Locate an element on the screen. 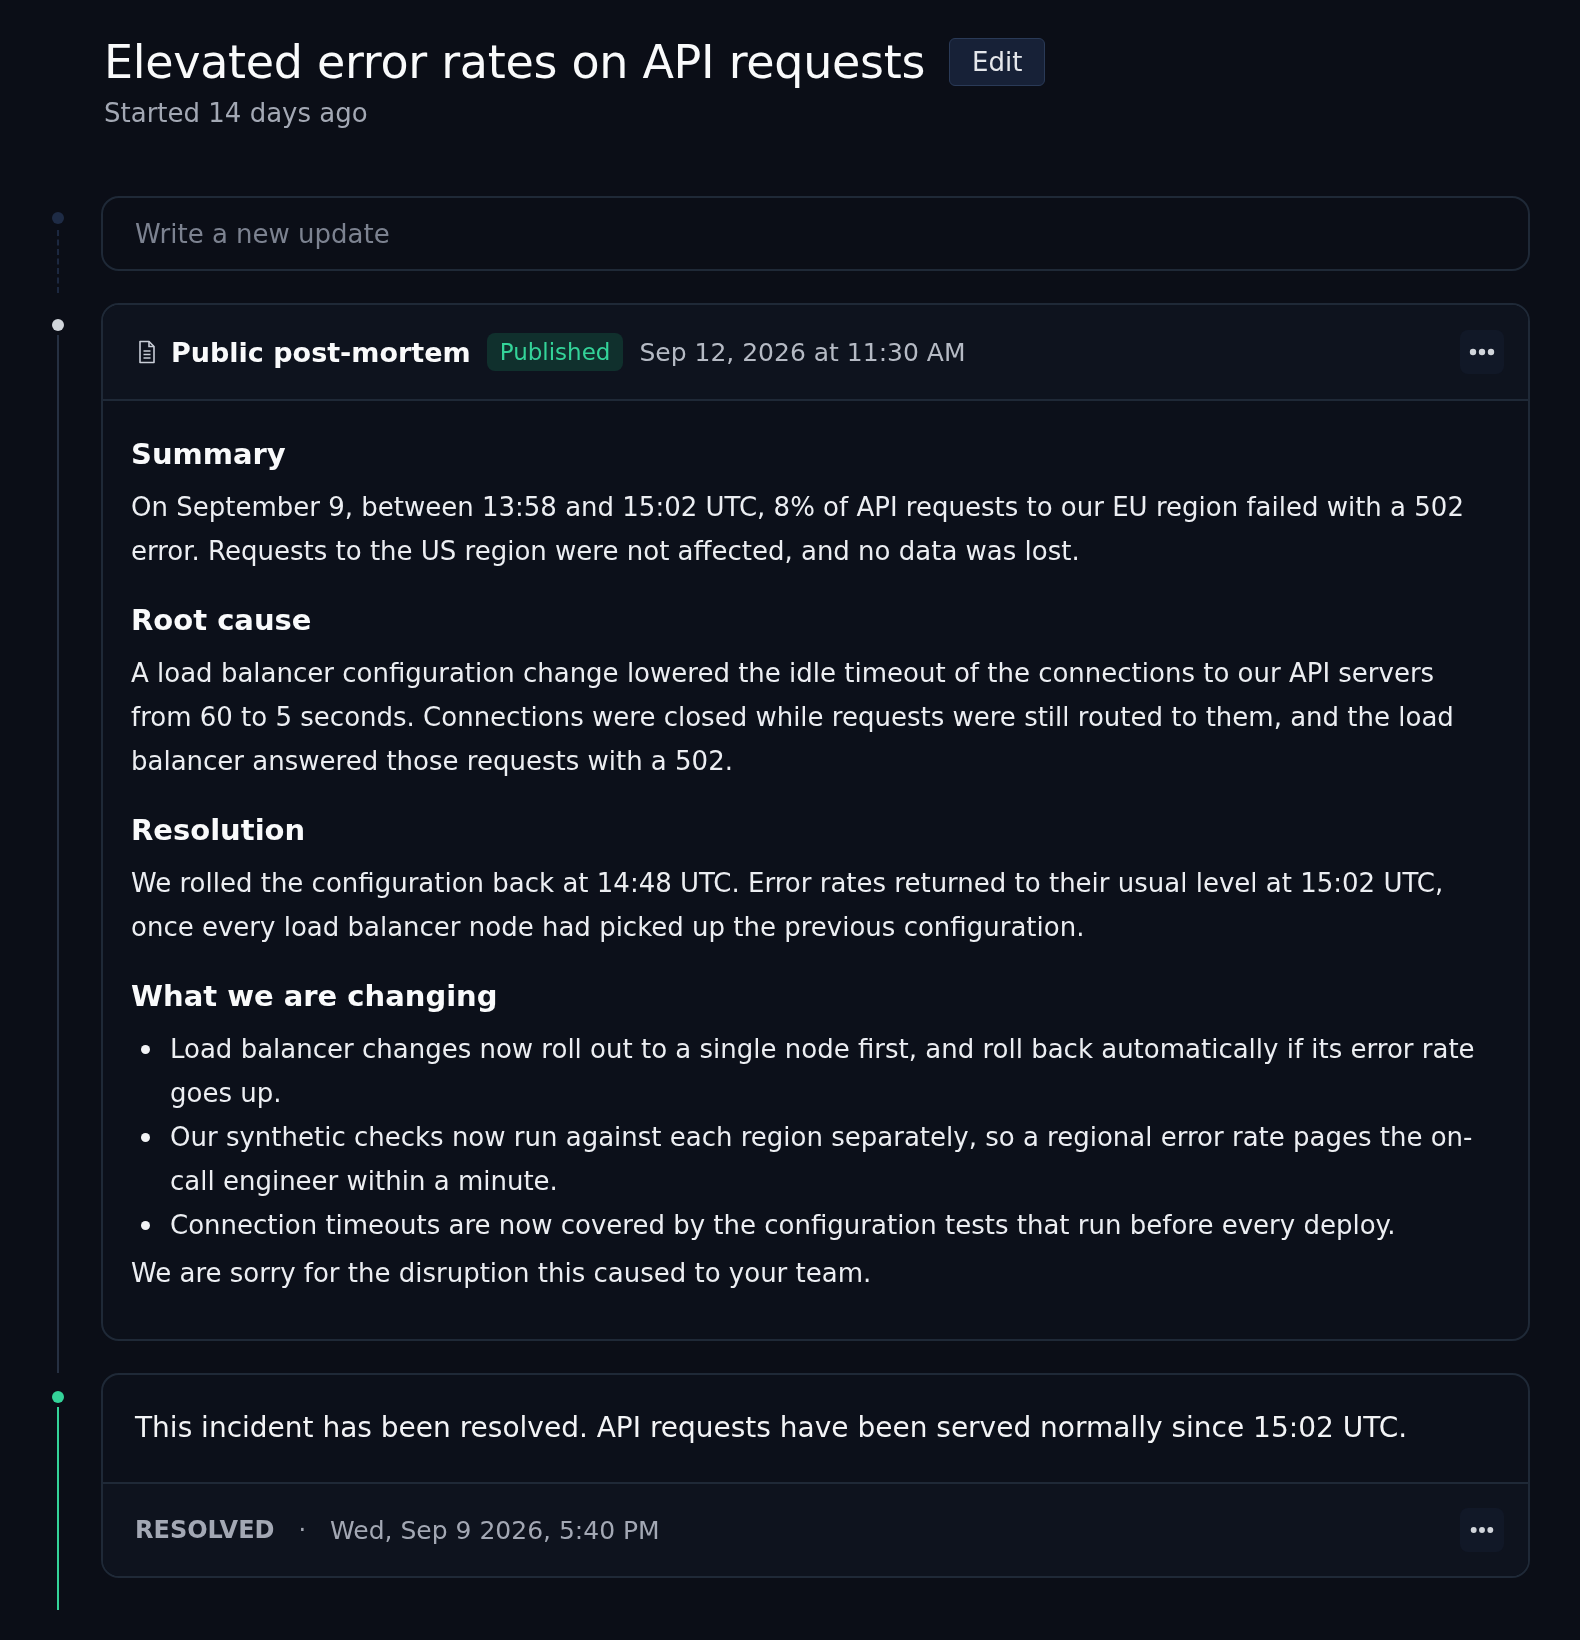 This screenshot has height=1640, width=1580. section-heading: Root cause is located at coordinates (222, 620).